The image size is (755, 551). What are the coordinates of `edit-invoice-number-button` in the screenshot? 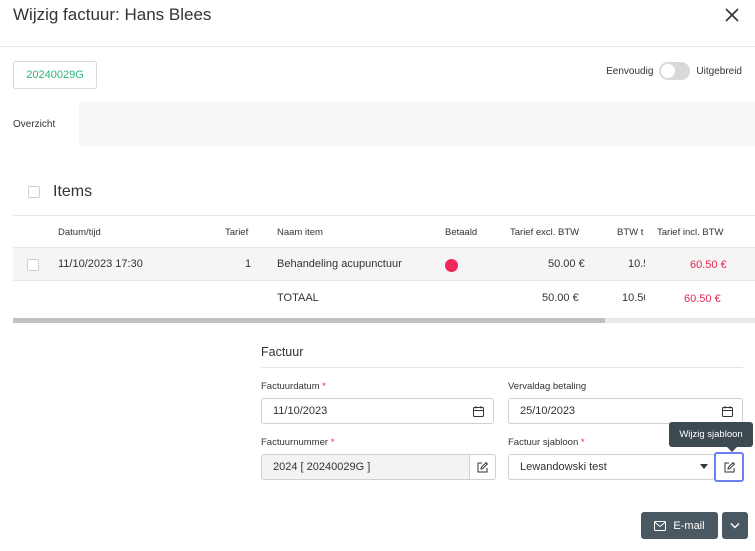 It's located at (482, 467).